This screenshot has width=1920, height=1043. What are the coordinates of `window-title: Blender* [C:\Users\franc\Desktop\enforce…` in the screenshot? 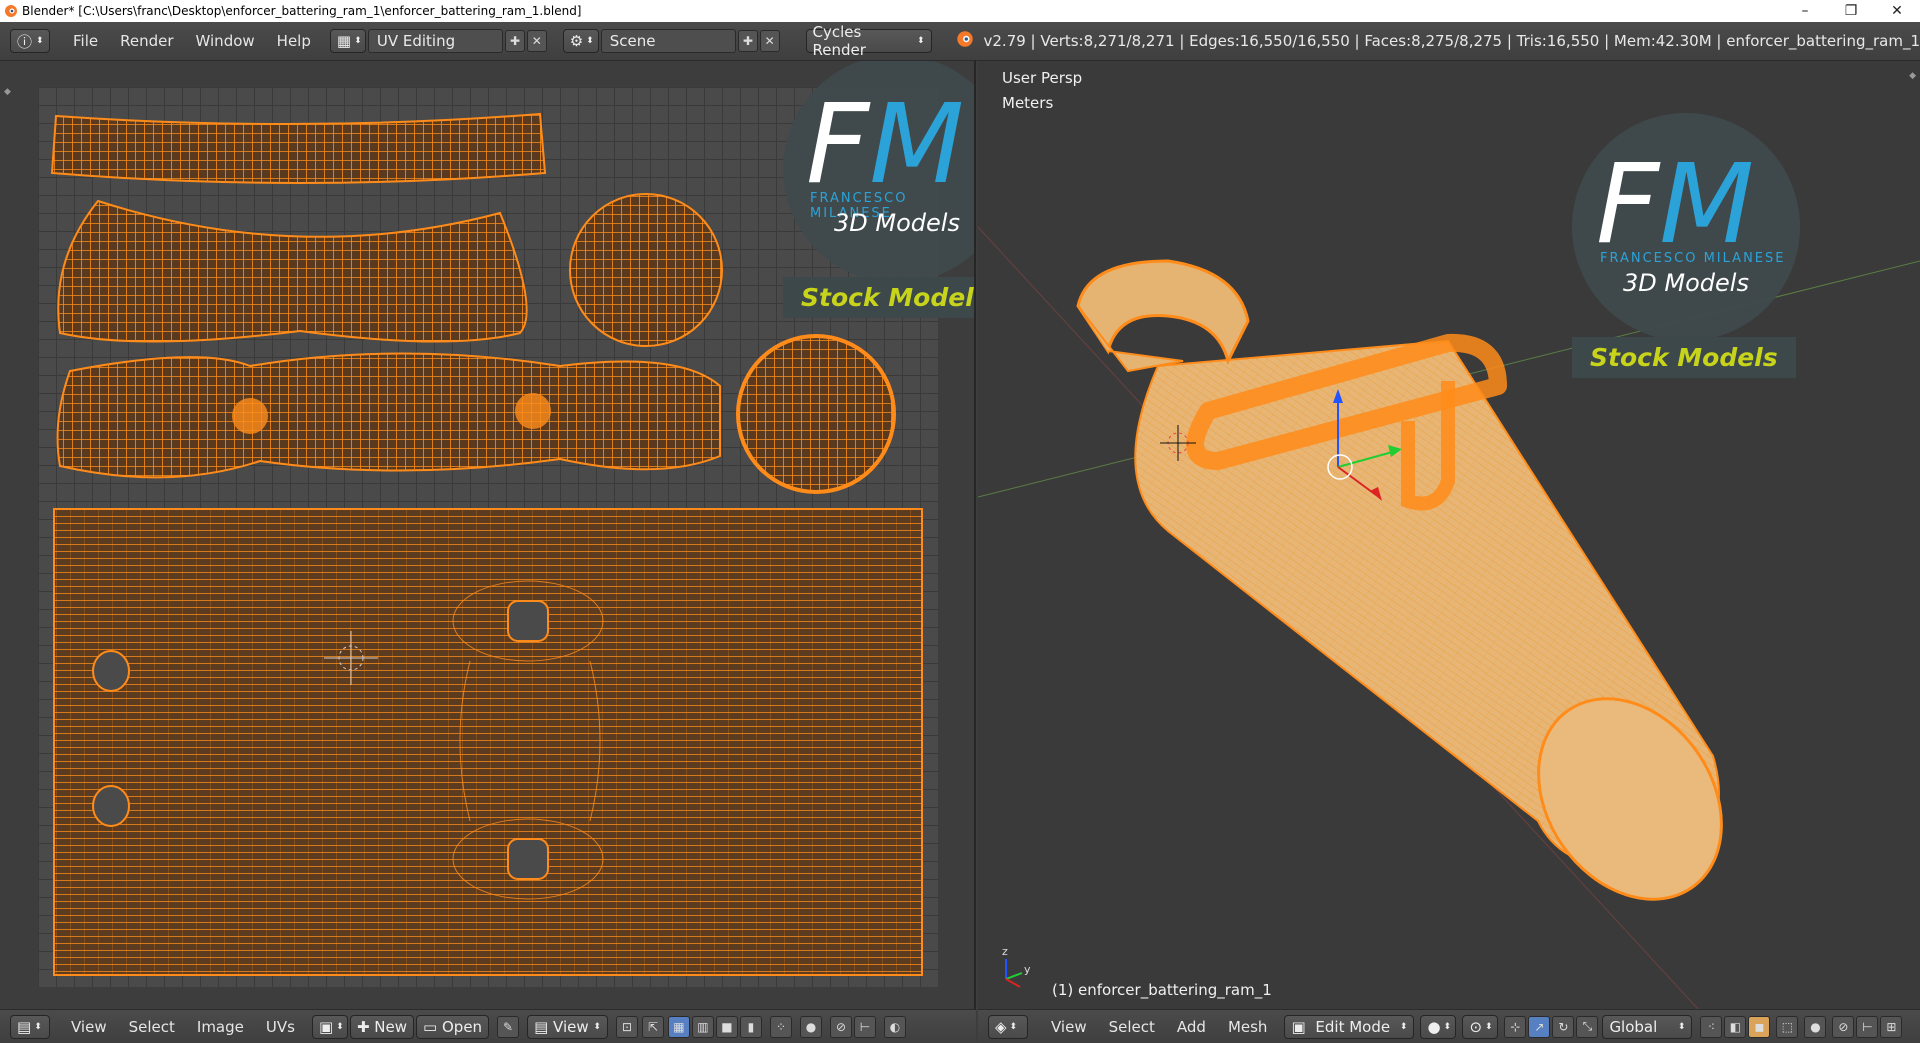 It's located at (302, 11).